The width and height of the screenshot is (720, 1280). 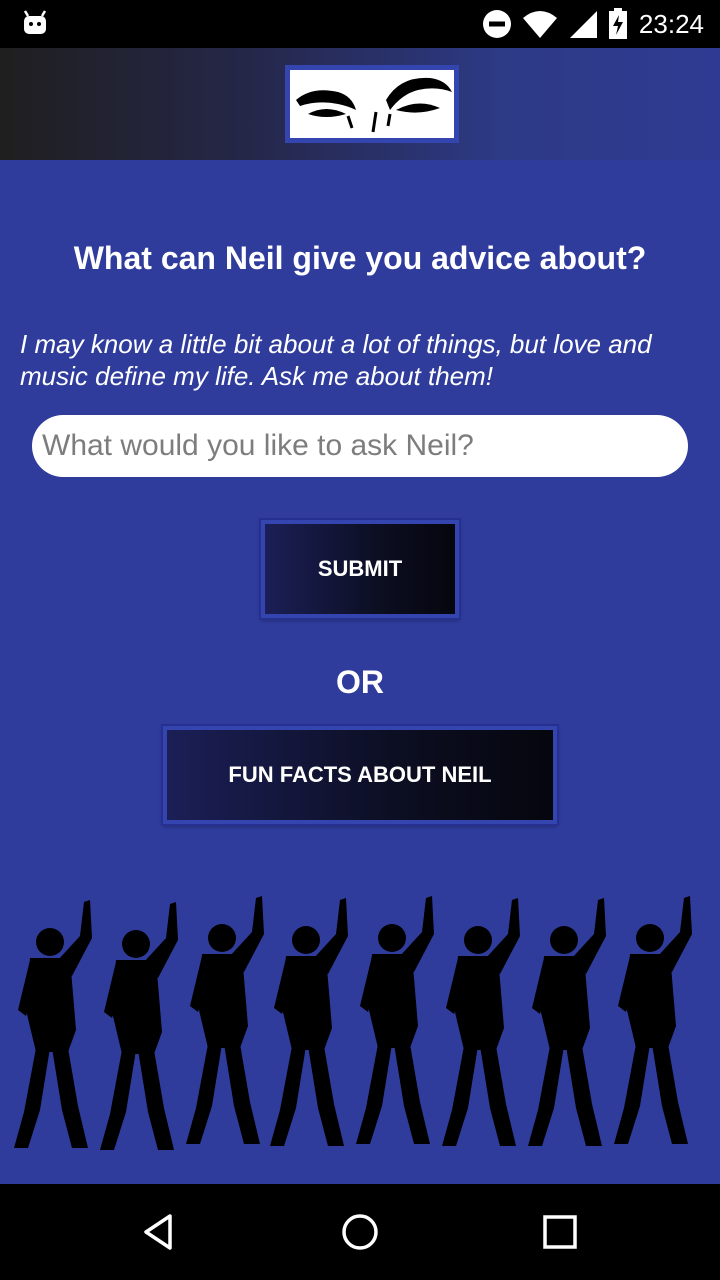 What do you see at coordinates (540, 26) in the screenshot?
I see `wifi-icon` at bounding box center [540, 26].